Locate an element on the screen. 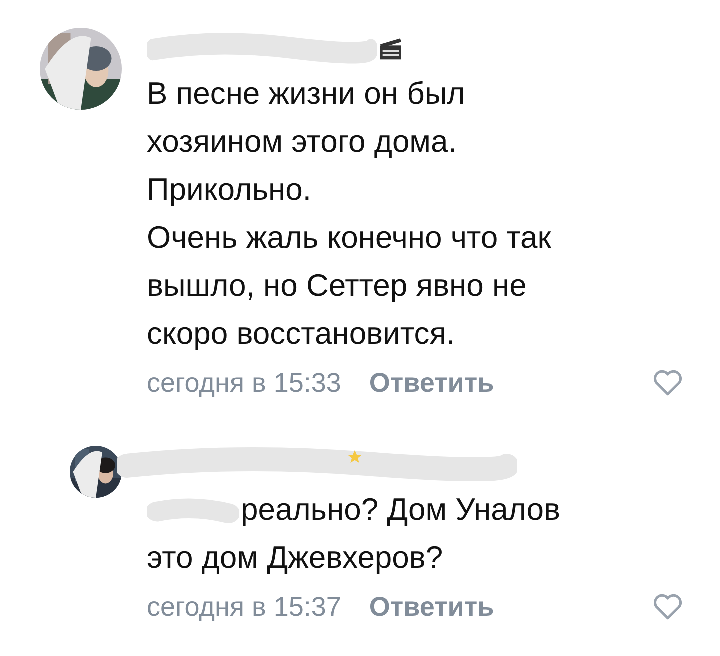 This screenshot has width=720, height=656. comment-text: хозяином этого дома. is located at coordinates (302, 142).